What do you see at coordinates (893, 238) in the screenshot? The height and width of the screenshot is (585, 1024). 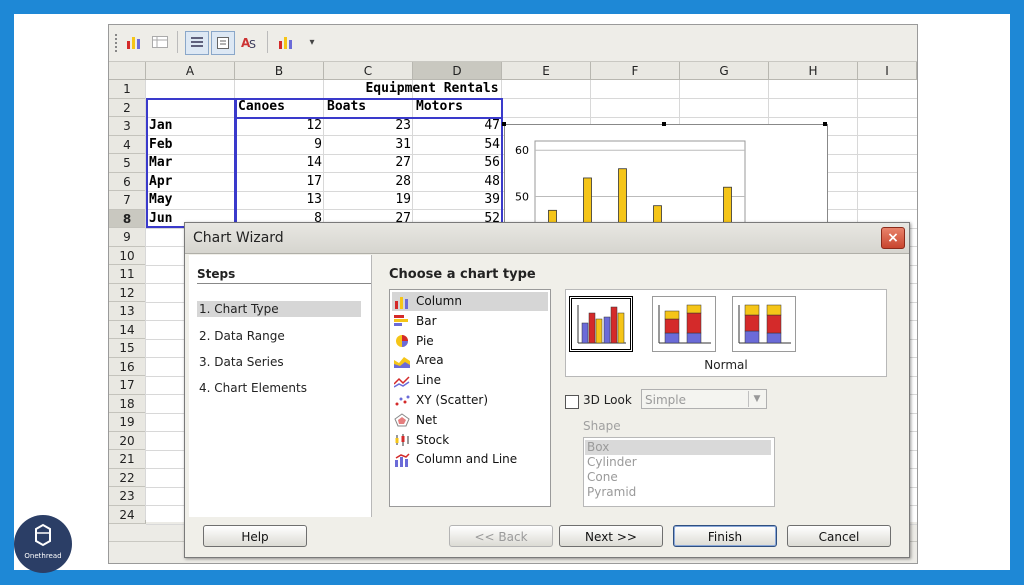 I see `close-button: ×` at bounding box center [893, 238].